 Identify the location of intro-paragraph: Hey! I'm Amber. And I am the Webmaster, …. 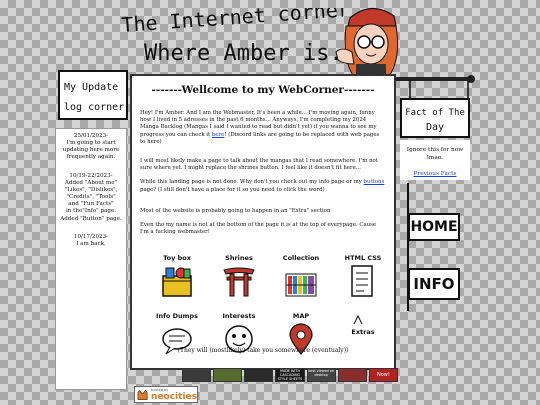
(263, 128).